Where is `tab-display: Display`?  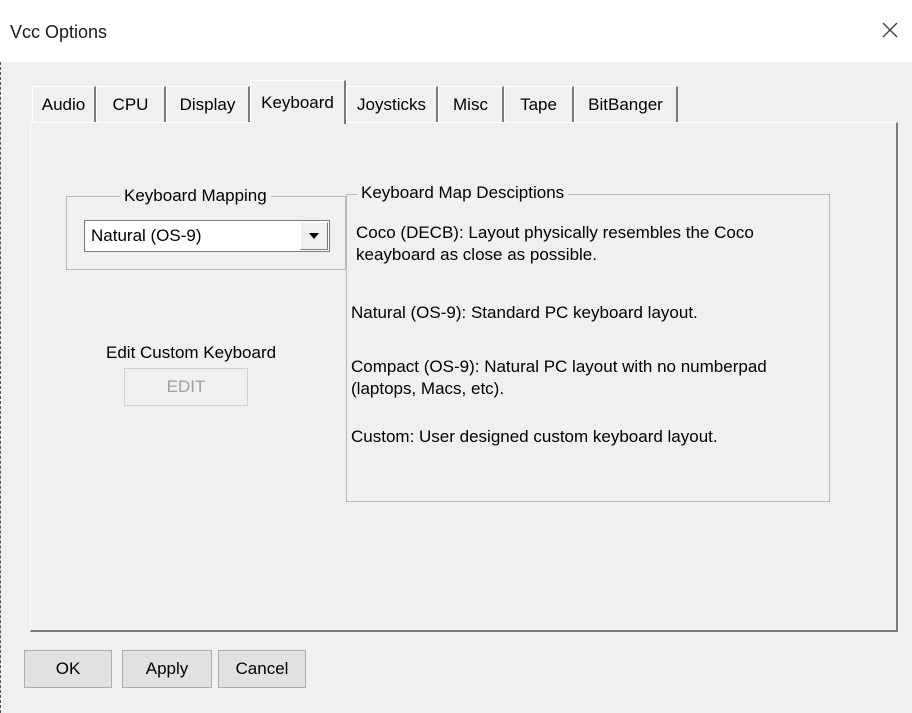 tab-display: Display is located at coordinates (208, 104).